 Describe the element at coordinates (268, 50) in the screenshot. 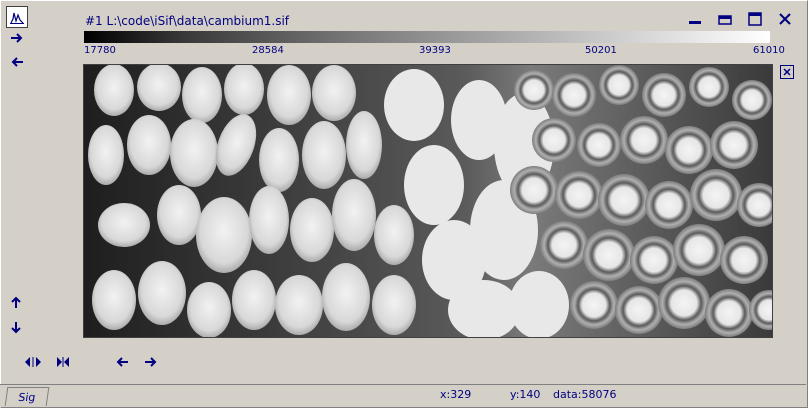

I see `colorbar-tick-label: 28584` at that location.